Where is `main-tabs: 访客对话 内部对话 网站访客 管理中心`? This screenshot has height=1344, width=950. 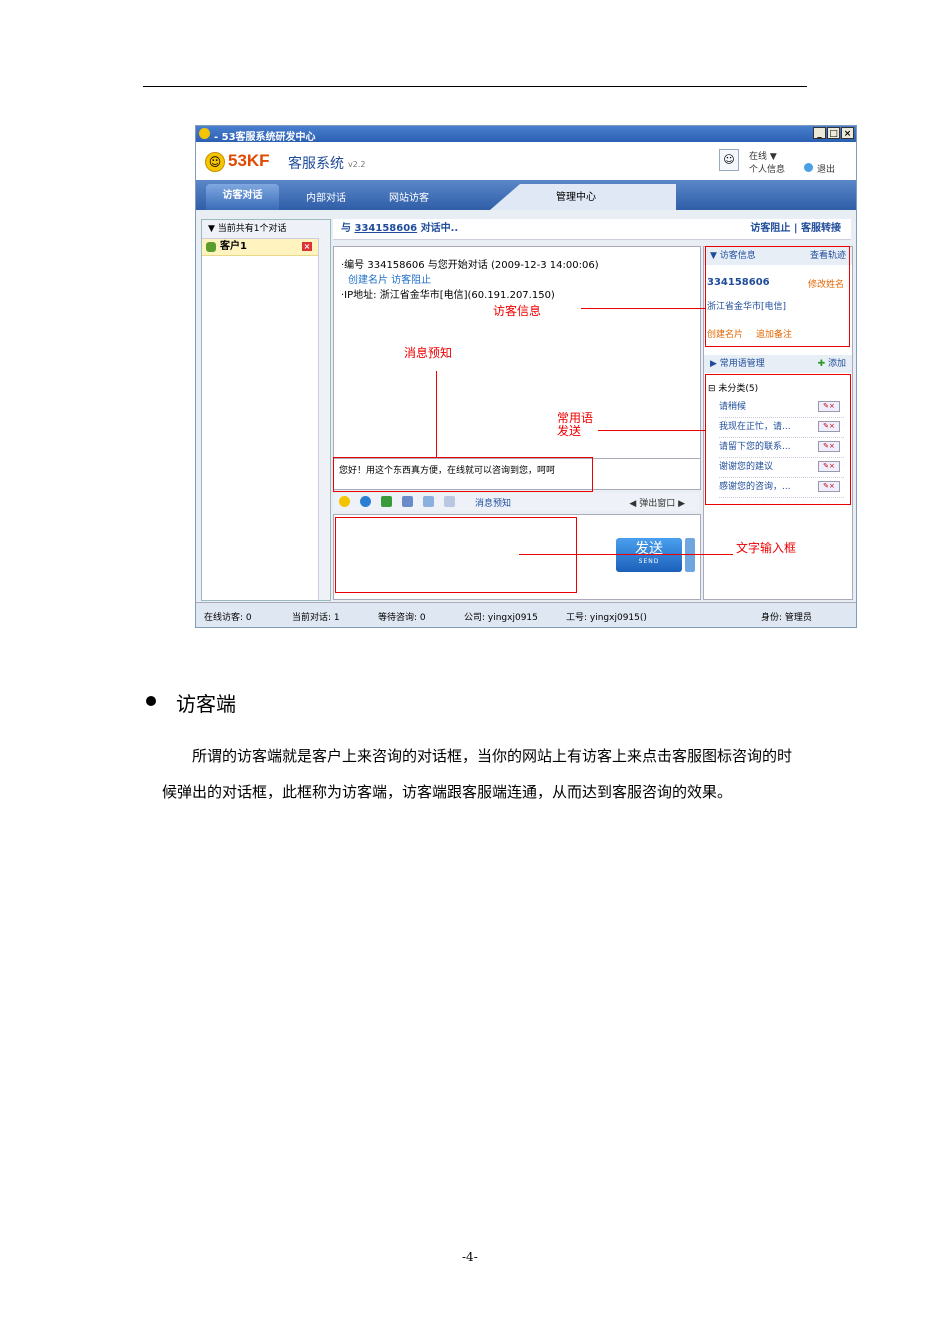
main-tabs: 访客对话 内部对话 网站访客 管理中心 is located at coordinates (526, 195).